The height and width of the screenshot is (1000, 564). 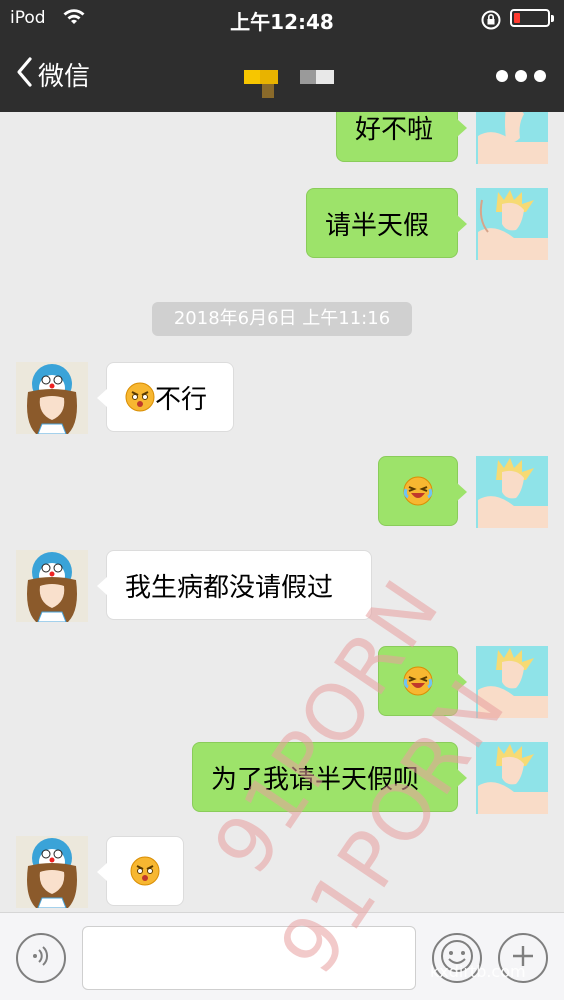 I want to click on status-bar: iPod 上午12:48, so click(x=282, y=20).